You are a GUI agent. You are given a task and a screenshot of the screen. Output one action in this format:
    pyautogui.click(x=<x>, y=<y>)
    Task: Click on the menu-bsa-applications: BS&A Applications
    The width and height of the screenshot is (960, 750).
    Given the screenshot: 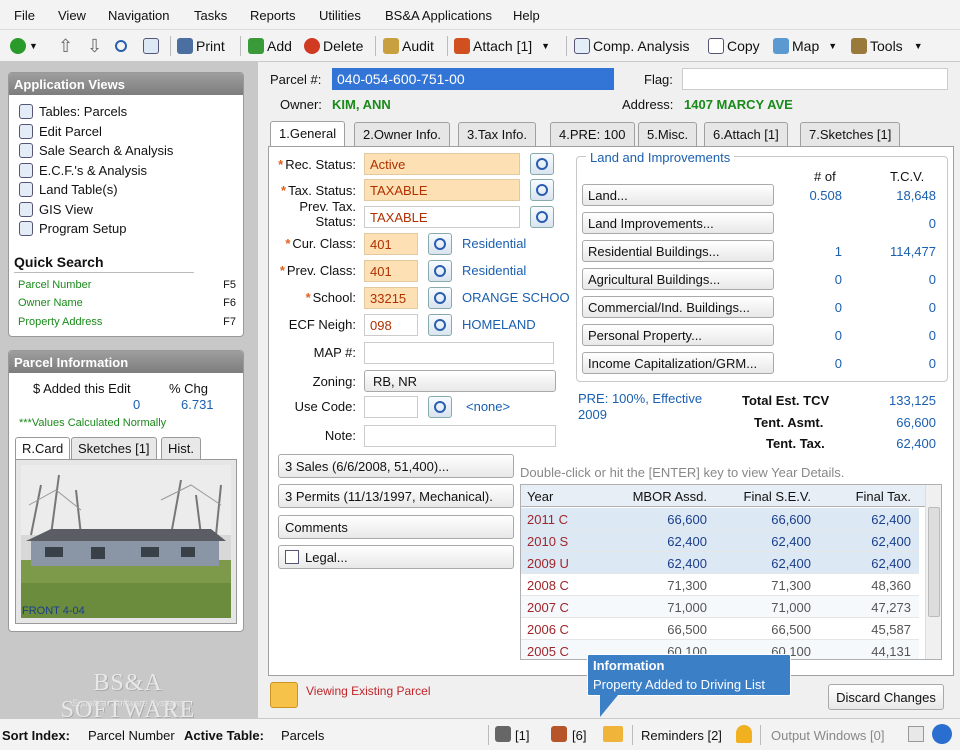 What is the action you would take?
    pyautogui.click(x=438, y=15)
    